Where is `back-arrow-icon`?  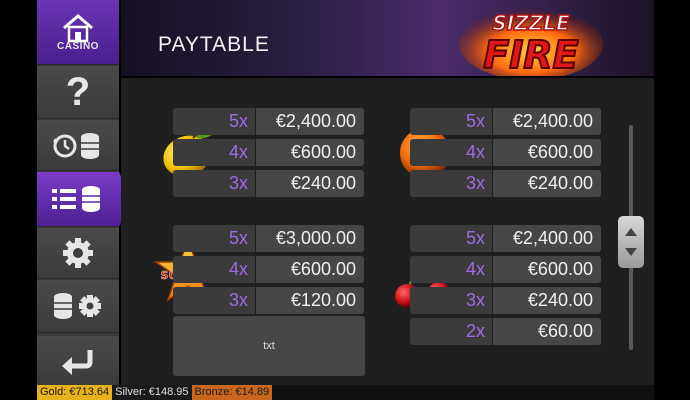 back-arrow-icon is located at coordinates (77, 362).